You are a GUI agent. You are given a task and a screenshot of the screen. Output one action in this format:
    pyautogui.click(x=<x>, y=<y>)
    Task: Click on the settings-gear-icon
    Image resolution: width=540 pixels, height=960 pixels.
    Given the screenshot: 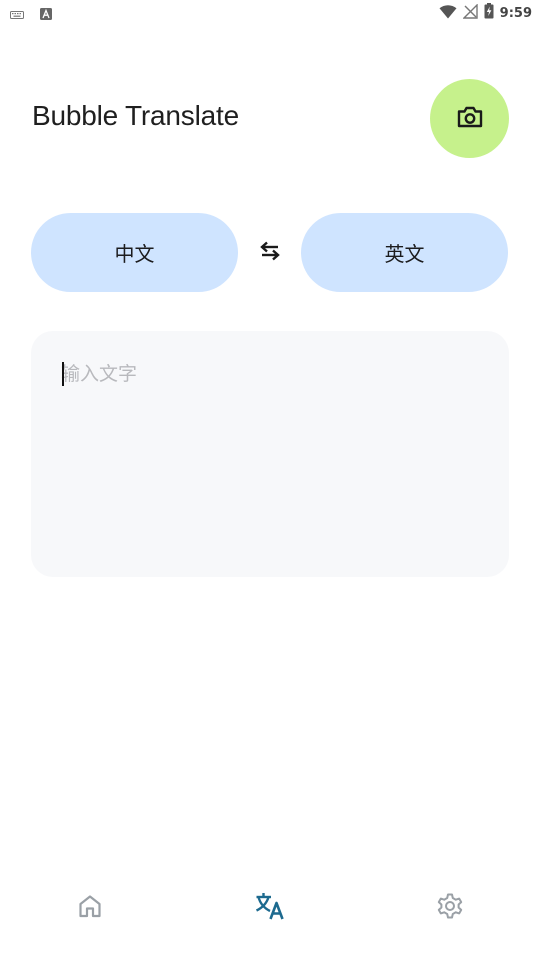 What is the action you would take?
    pyautogui.click(x=450, y=908)
    